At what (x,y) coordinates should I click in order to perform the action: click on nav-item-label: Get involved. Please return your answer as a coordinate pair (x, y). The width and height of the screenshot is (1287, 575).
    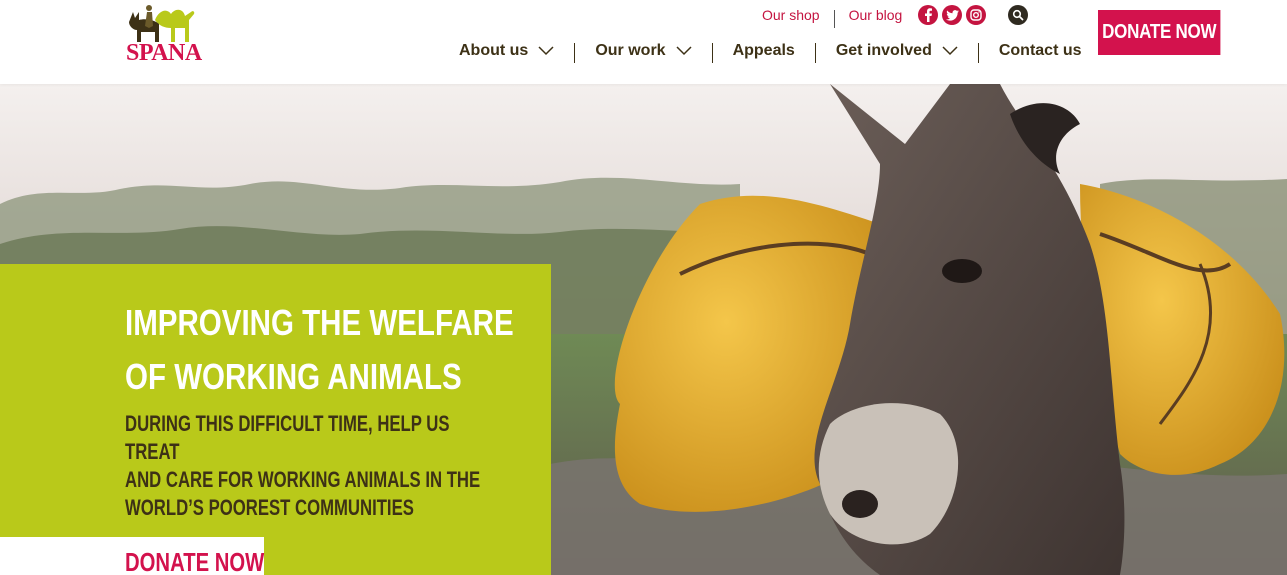
    Looking at the image, I should click on (883, 50).